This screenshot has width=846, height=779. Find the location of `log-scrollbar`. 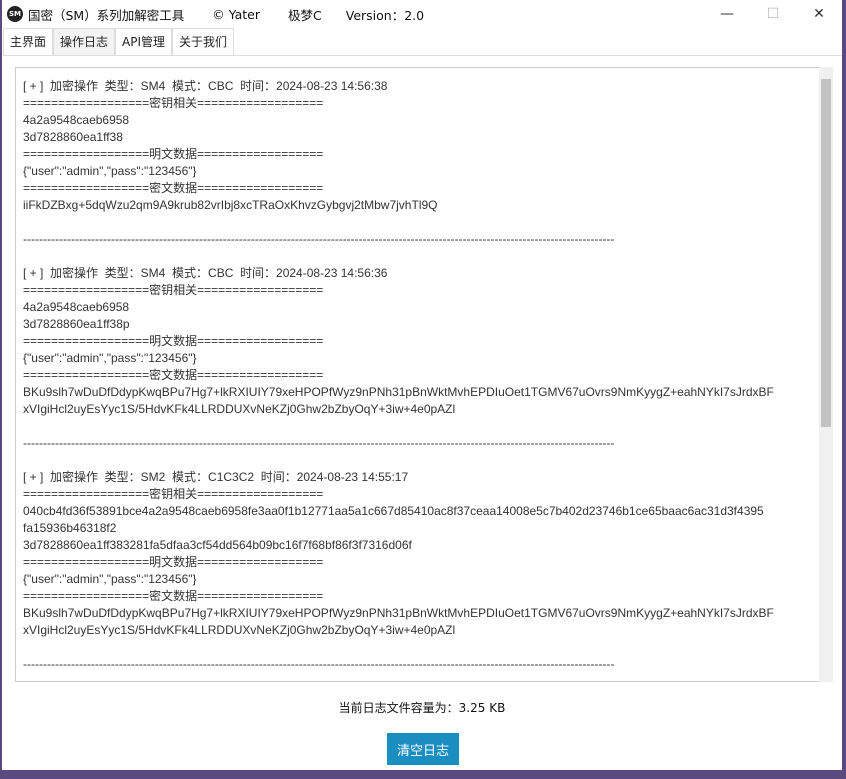

log-scrollbar is located at coordinates (826, 374).